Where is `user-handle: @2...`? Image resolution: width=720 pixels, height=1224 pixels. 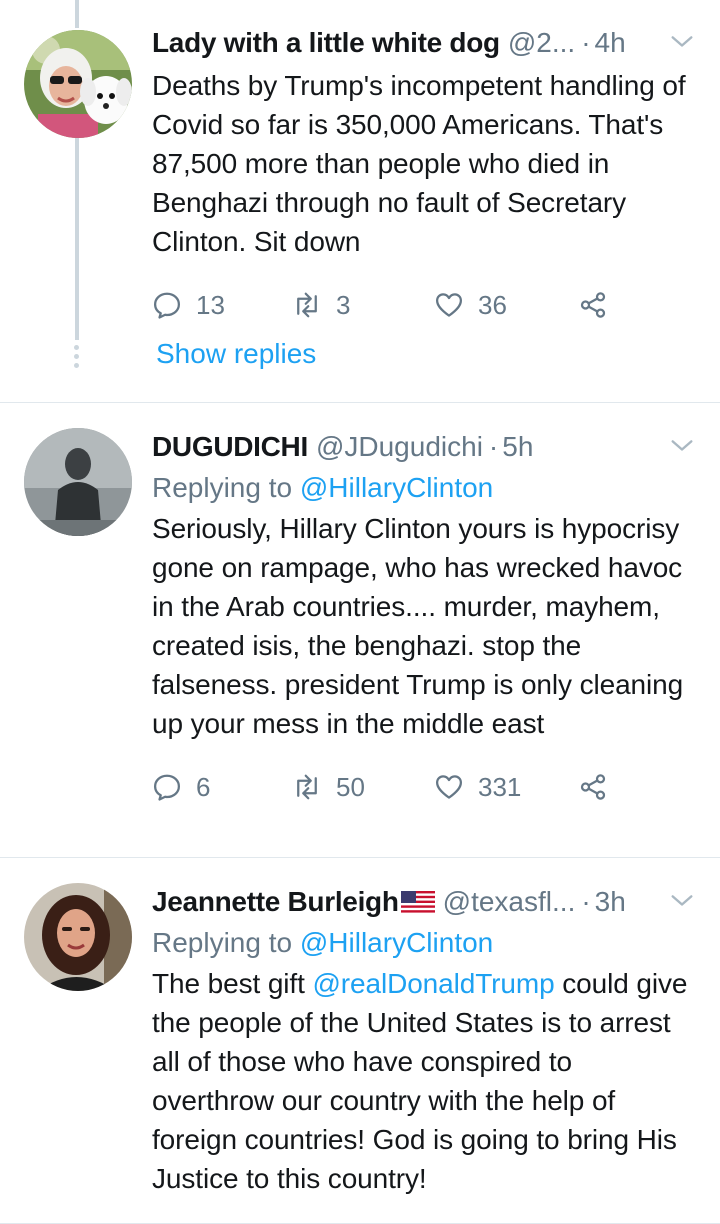
user-handle: @2... is located at coordinates (541, 43).